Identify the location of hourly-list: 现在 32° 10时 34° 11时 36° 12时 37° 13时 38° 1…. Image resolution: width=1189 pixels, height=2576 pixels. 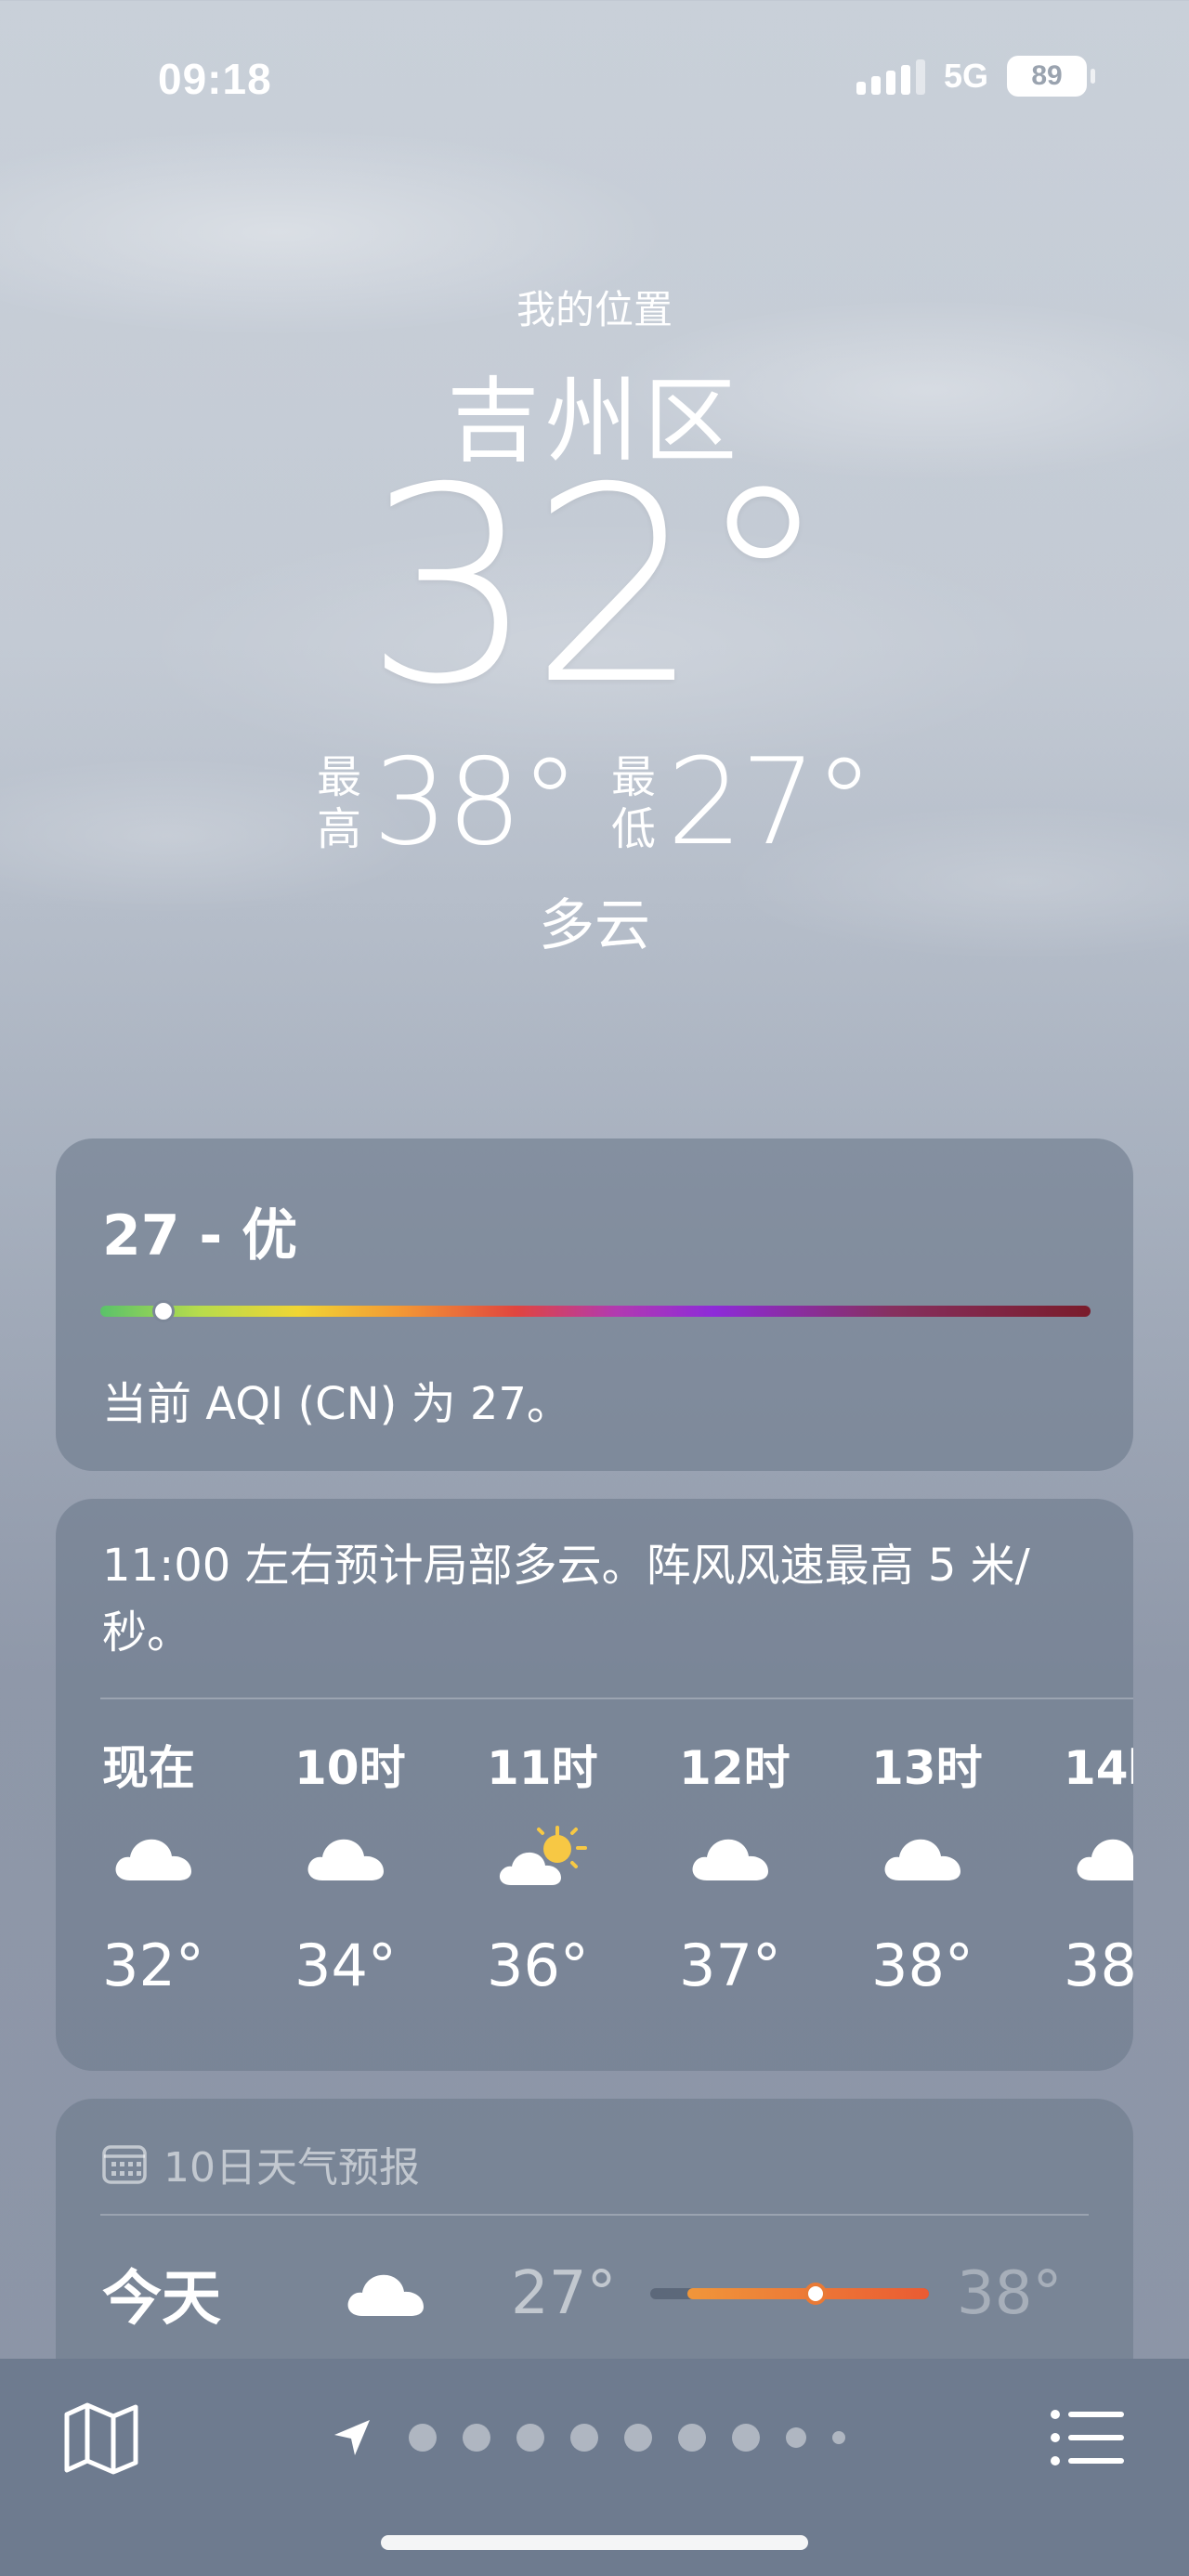
(617, 1865).